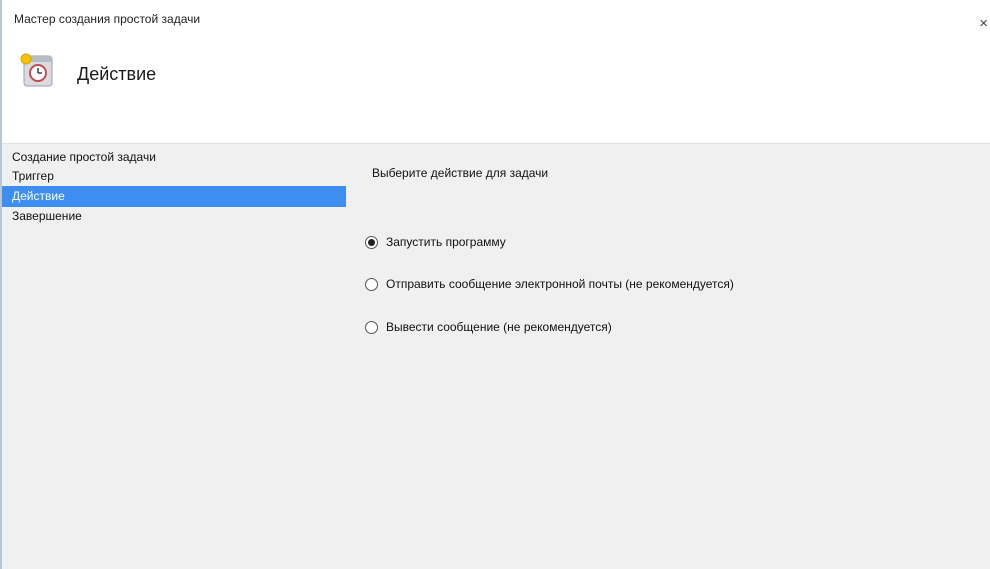  What do you see at coordinates (117, 74) in the screenshot?
I see `page-heading: Действие` at bounding box center [117, 74].